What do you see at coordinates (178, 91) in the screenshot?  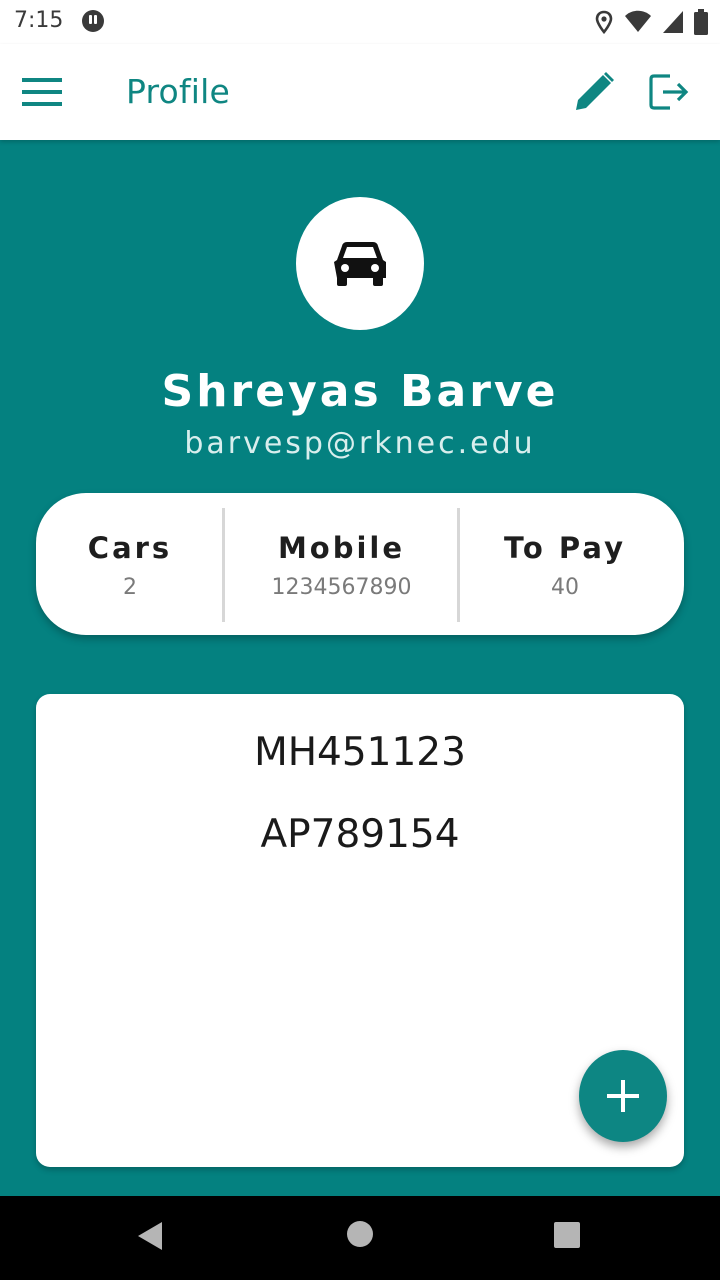 I see `page-title: Profile` at bounding box center [178, 91].